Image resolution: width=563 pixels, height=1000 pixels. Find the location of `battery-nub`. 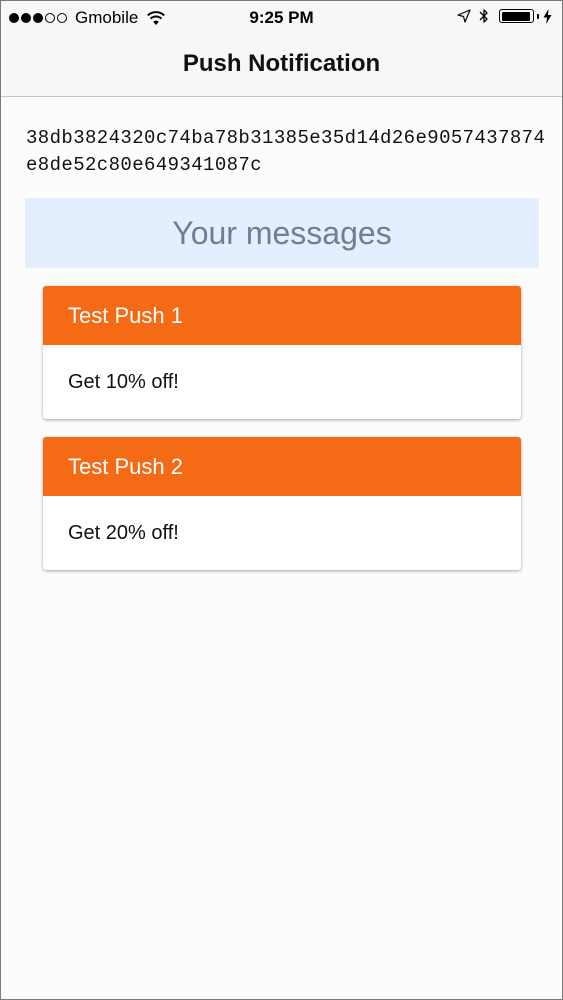

battery-nub is located at coordinates (538, 16).